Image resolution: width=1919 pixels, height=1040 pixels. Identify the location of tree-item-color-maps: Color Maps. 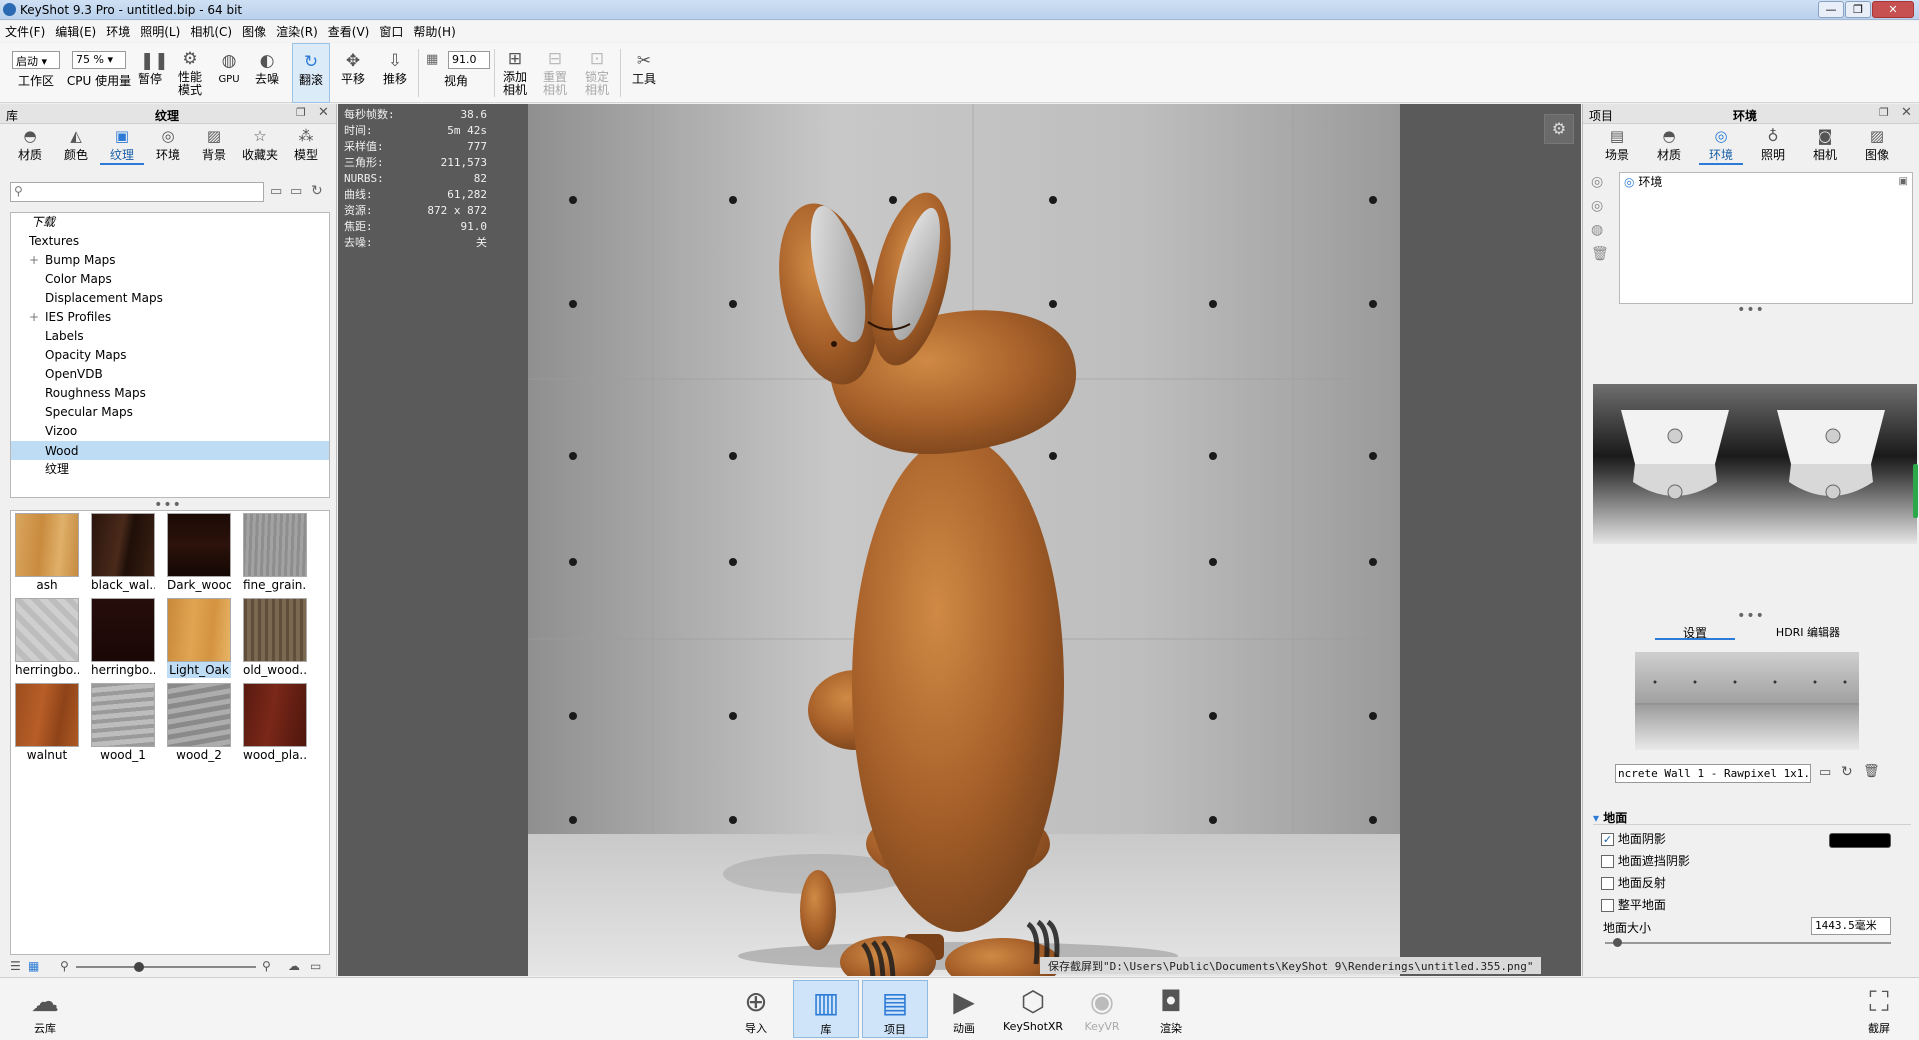
(170, 279).